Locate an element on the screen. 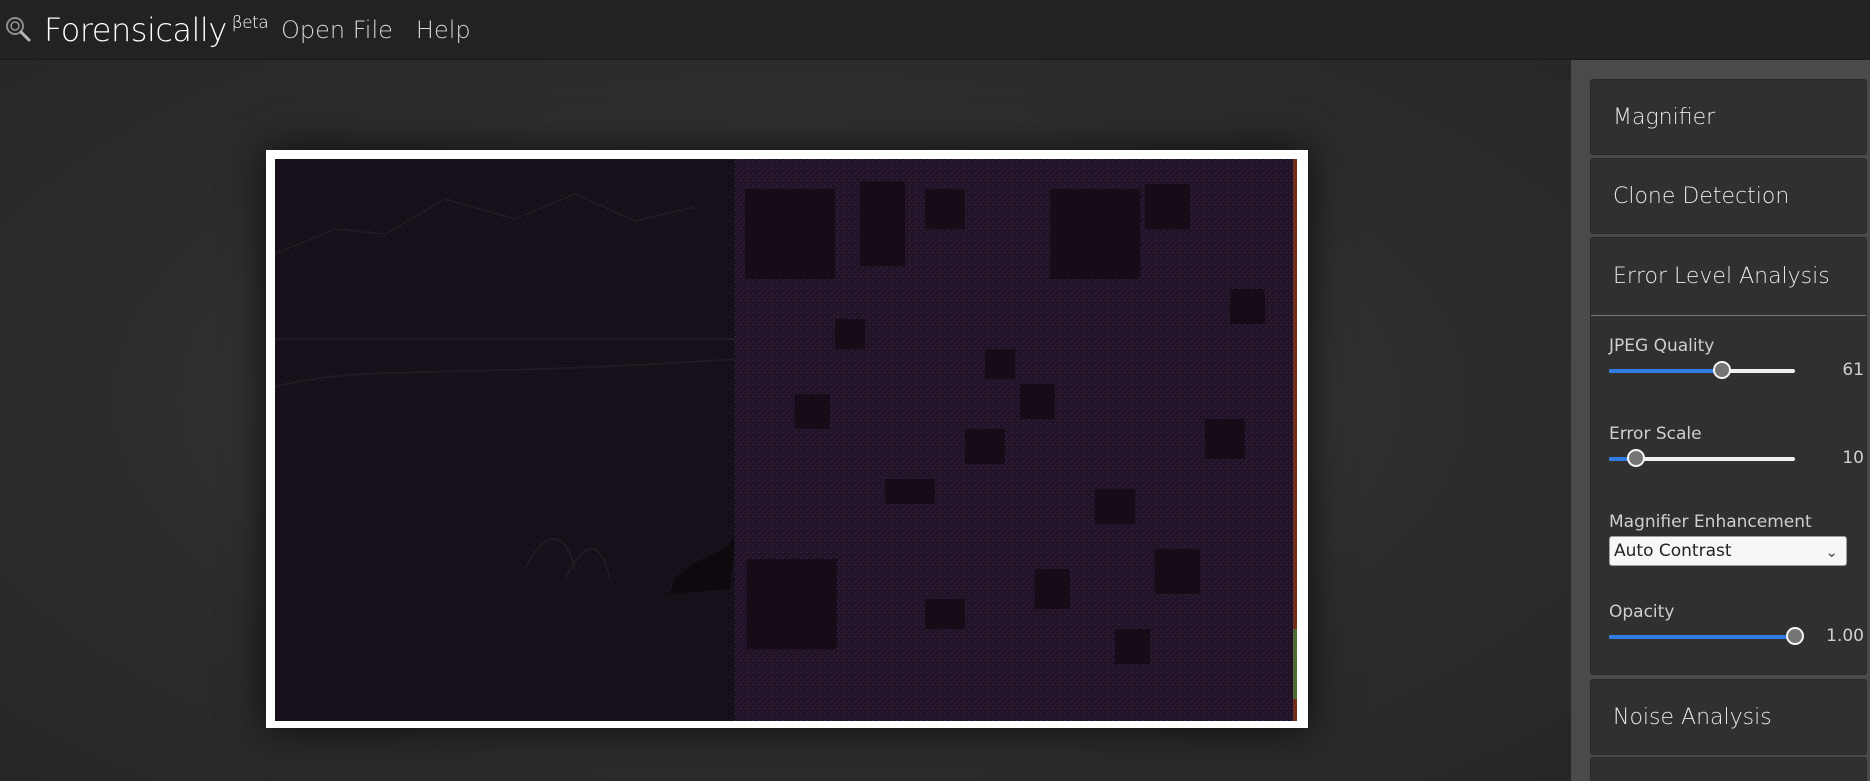 The width and height of the screenshot is (1870, 781). error-level-analysis-panel-title: Error Level Analysis is located at coordinates (1728, 277).